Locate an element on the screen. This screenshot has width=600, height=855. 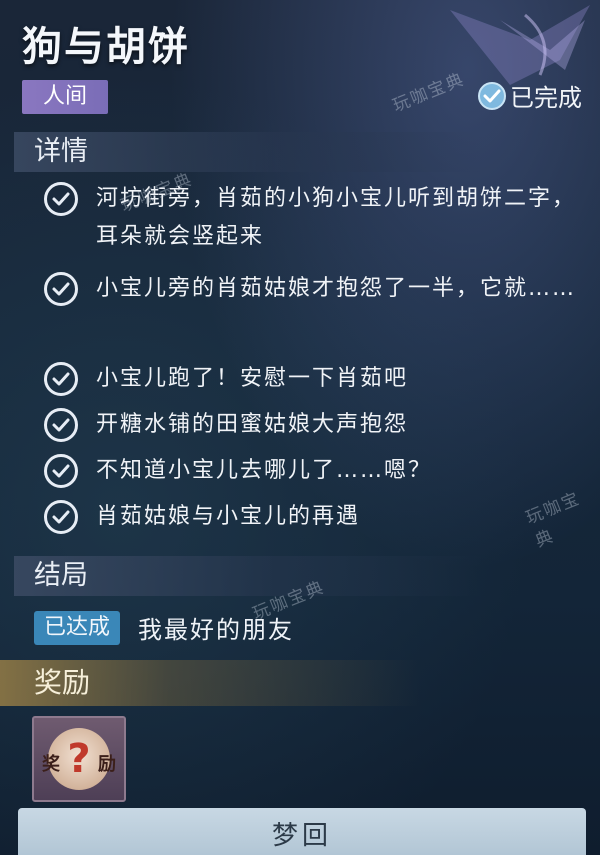
ending-achieved-badge: 已达成 is located at coordinates (77, 627).